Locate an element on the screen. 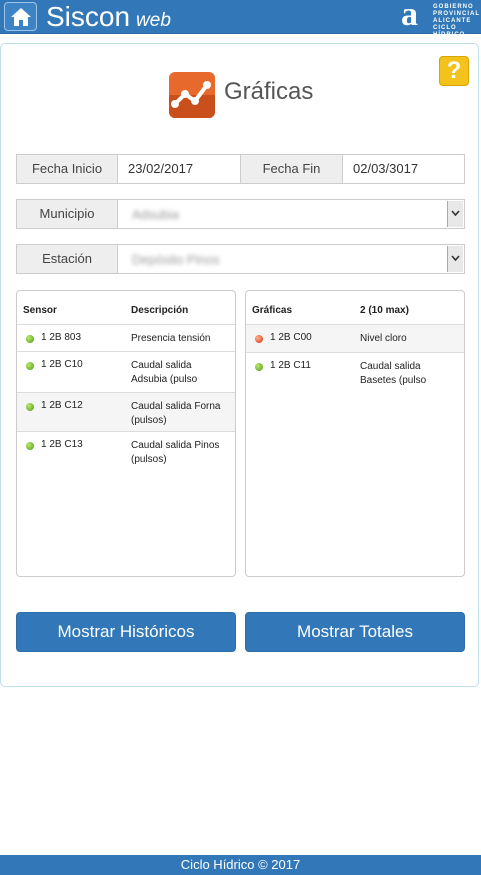  brand-title: Siscon web is located at coordinates (108, 16).